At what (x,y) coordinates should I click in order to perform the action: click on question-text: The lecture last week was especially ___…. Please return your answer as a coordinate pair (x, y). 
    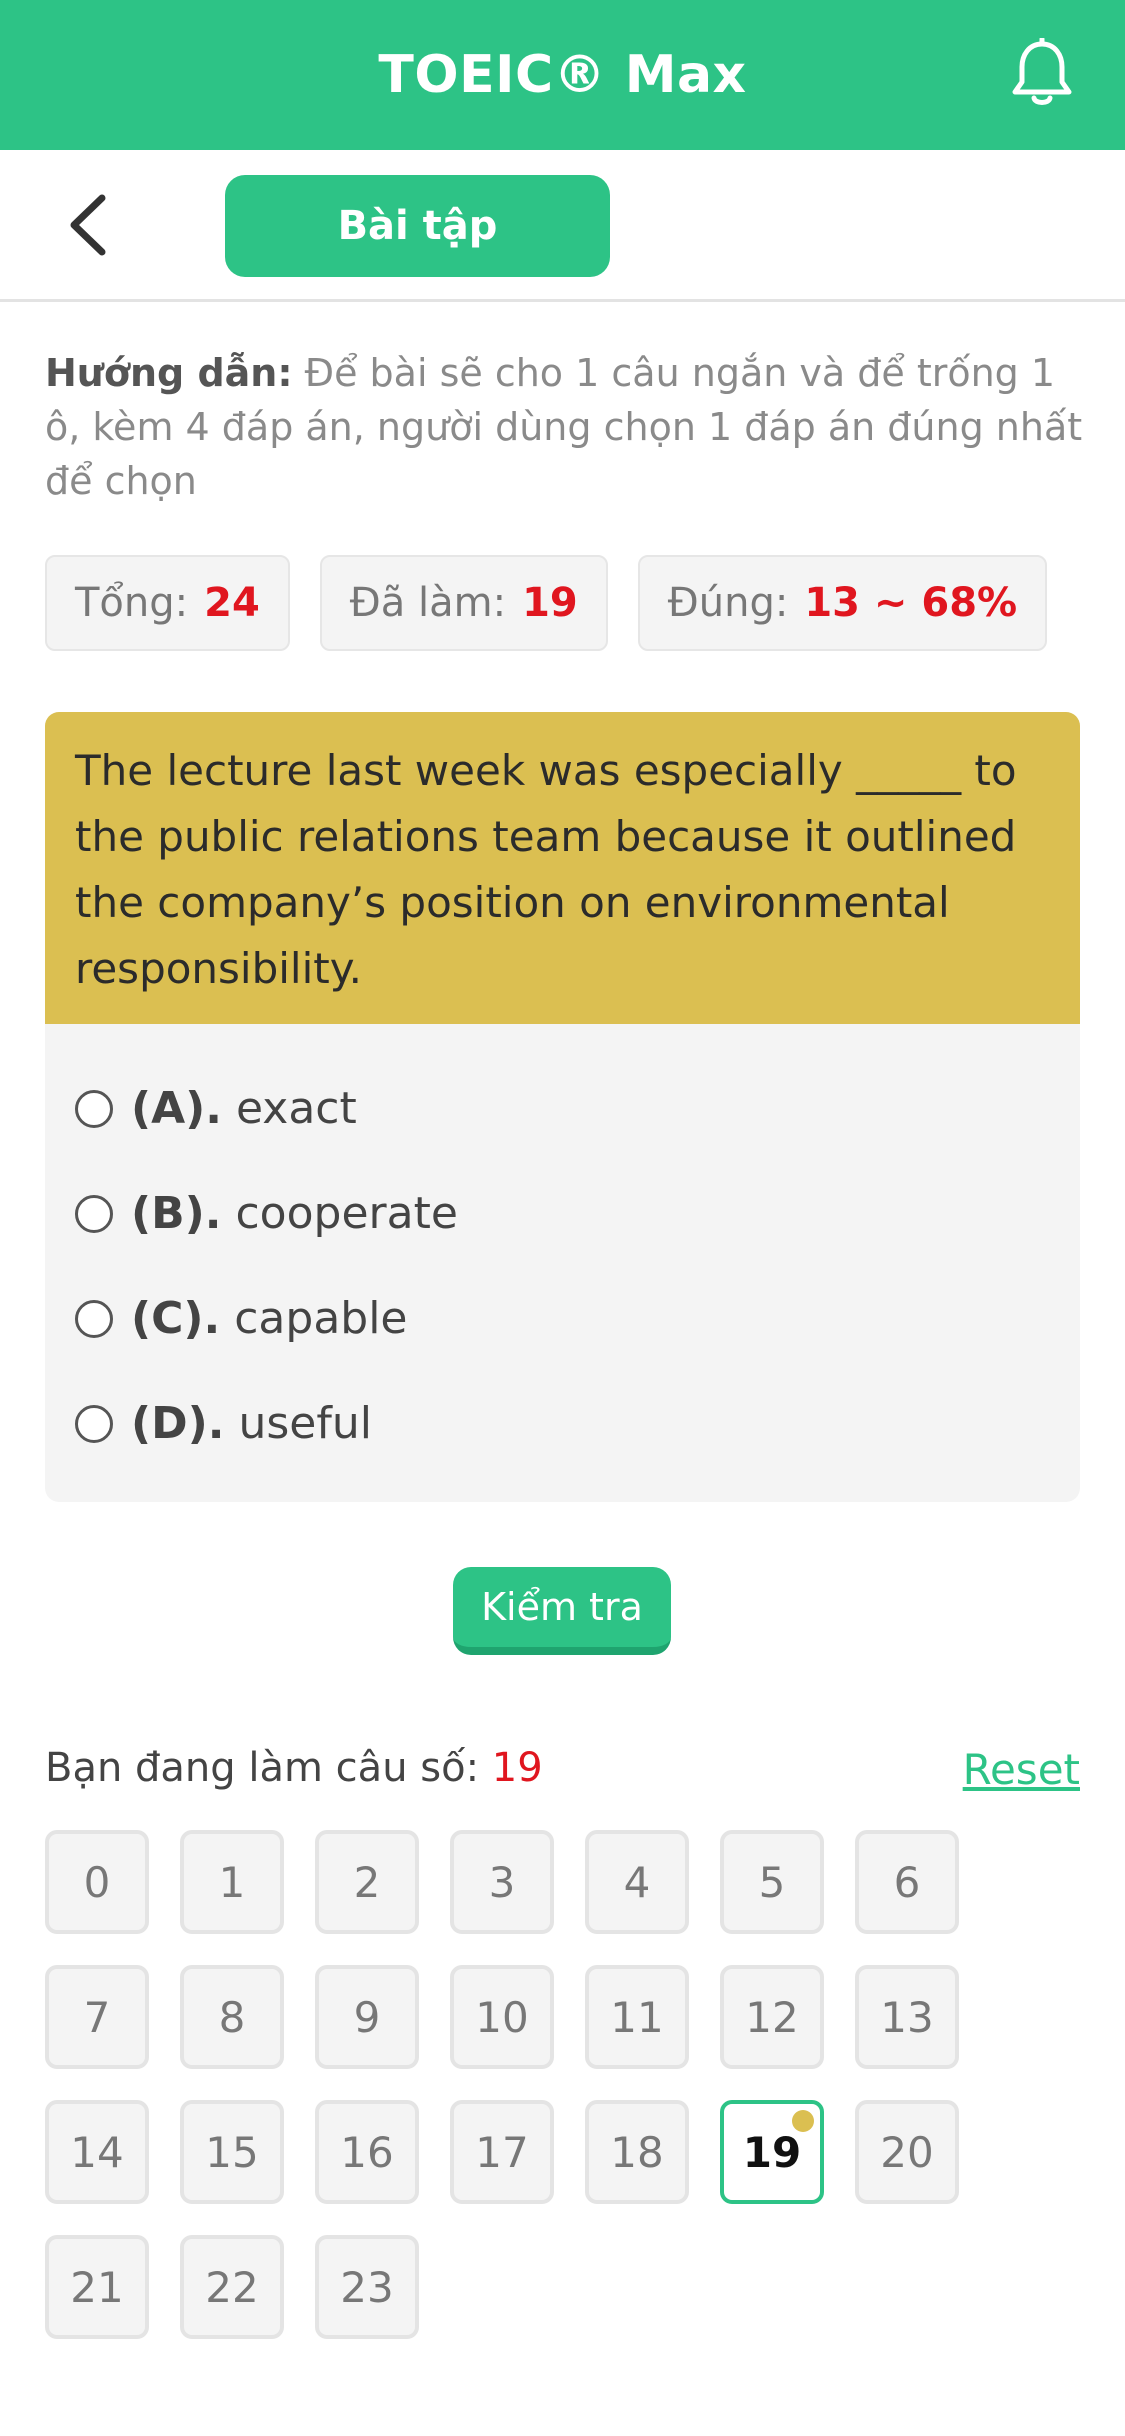
    Looking at the image, I should click on (562, 868).